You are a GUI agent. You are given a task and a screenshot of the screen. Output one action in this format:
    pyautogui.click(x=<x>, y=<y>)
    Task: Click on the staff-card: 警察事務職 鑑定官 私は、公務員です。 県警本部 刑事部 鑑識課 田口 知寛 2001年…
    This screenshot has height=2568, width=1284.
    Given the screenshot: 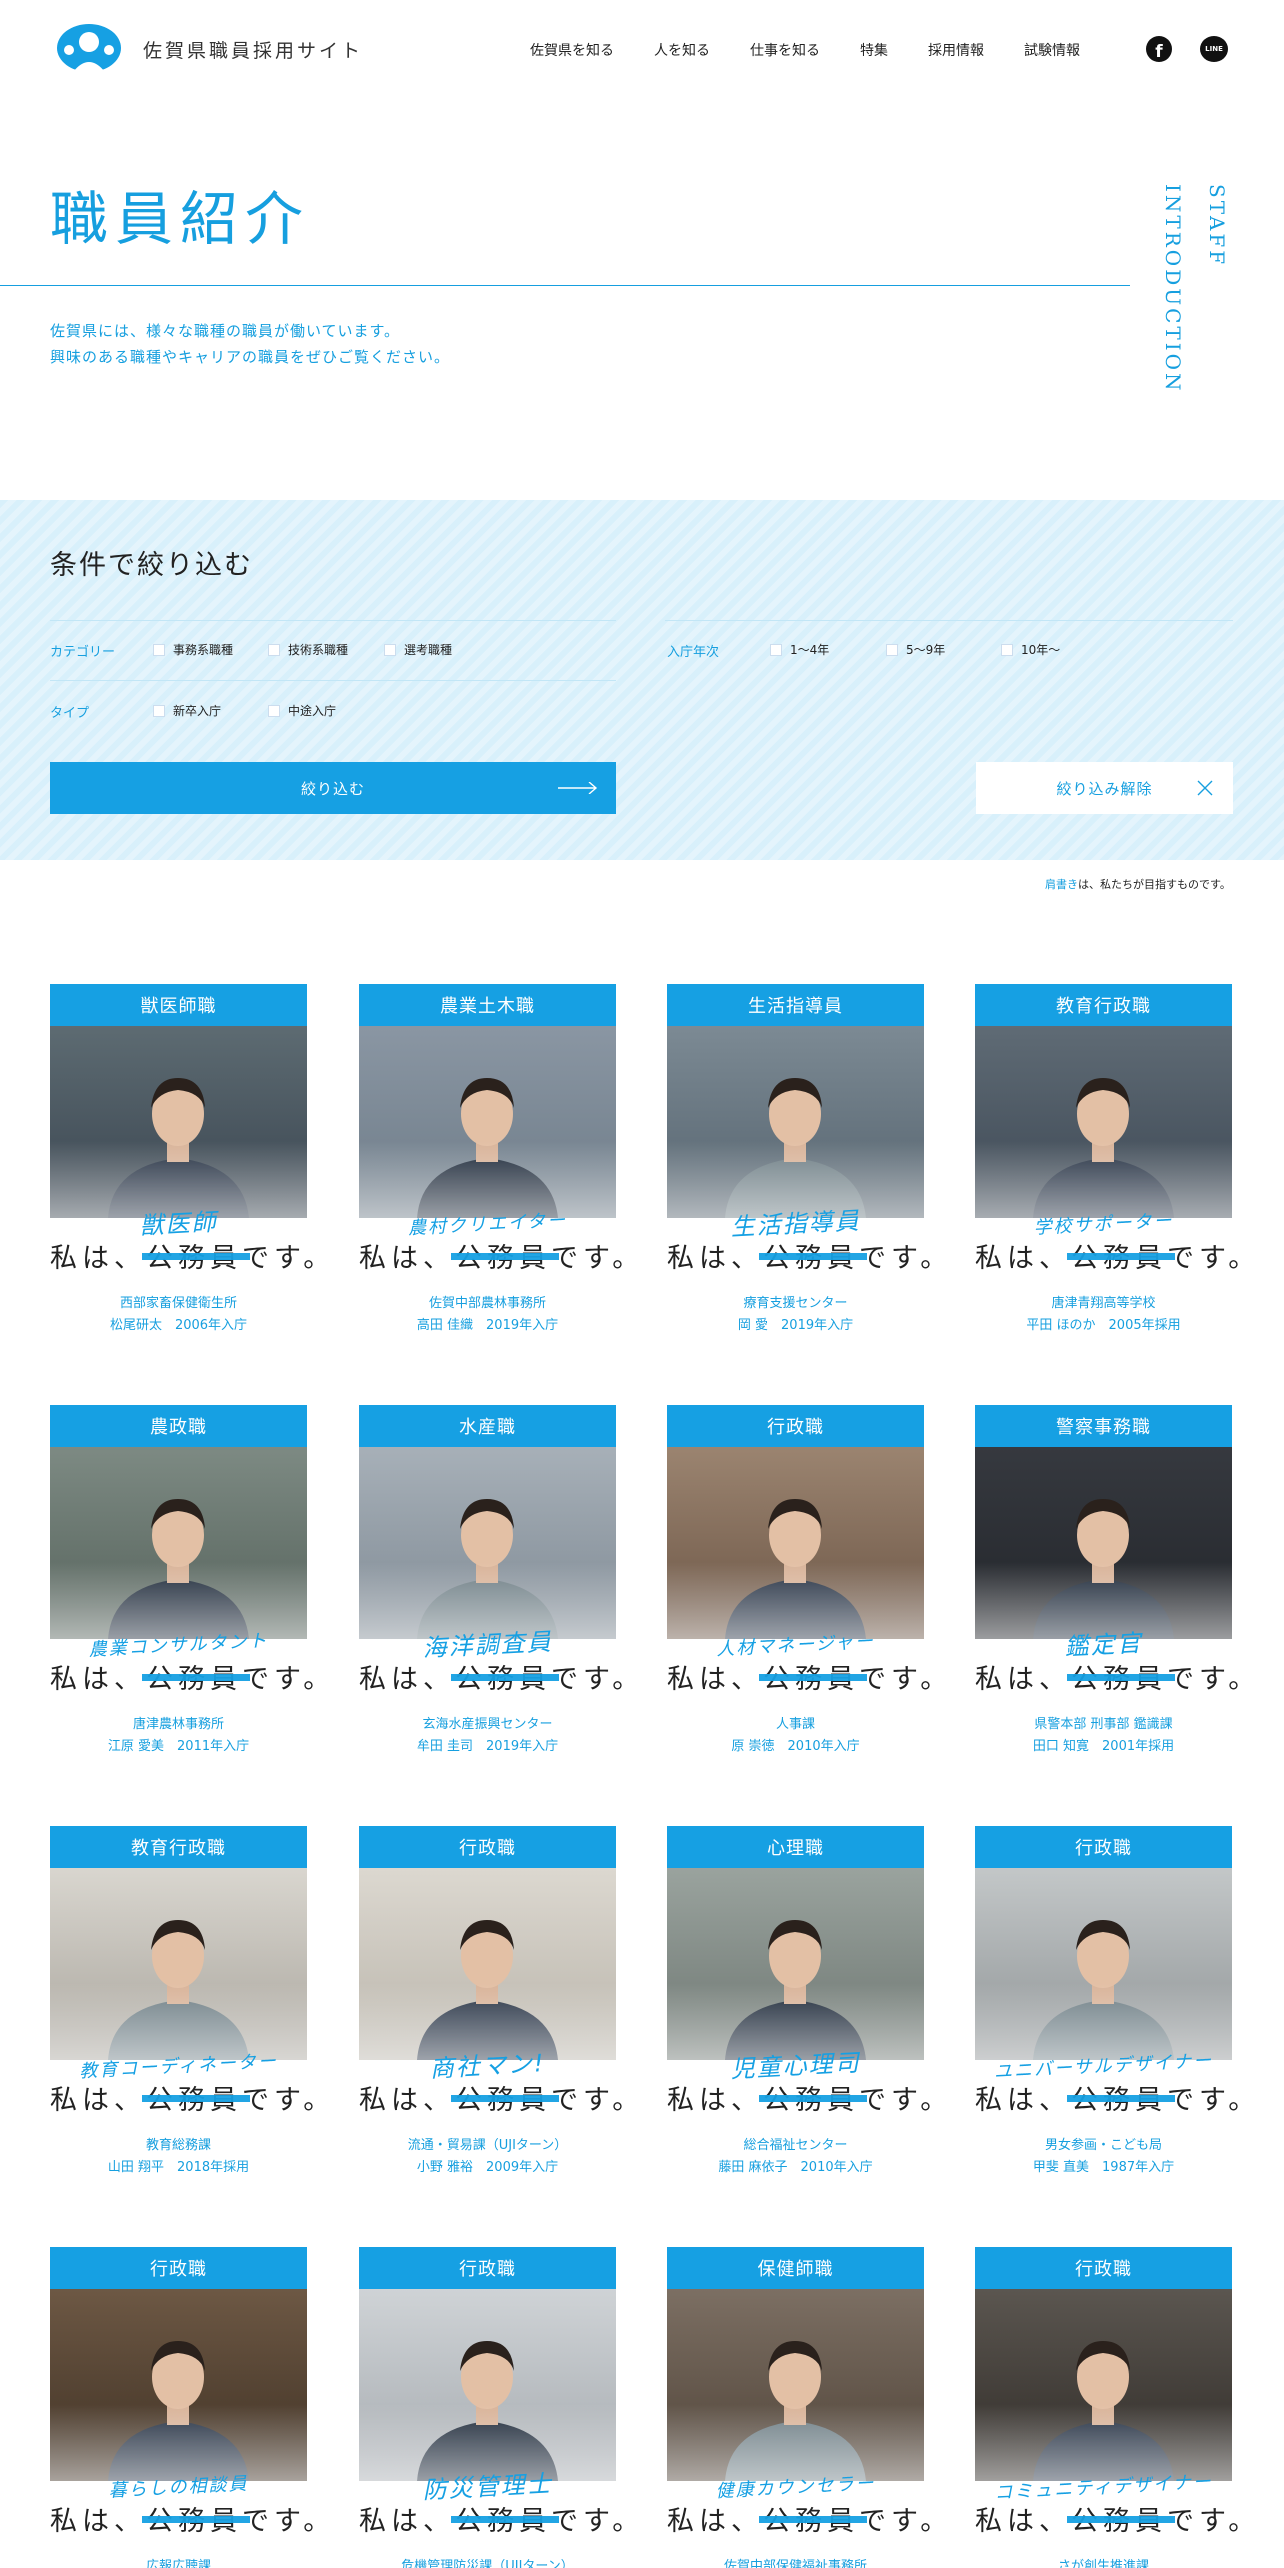 What is the action you would take?
    pyautogui.click(x=1115, y=1585)
    